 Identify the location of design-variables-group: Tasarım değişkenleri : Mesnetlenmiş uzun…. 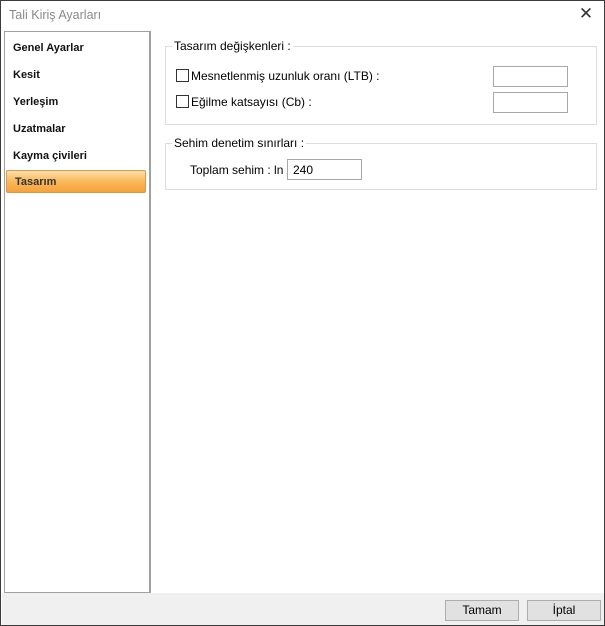
(381, 82).